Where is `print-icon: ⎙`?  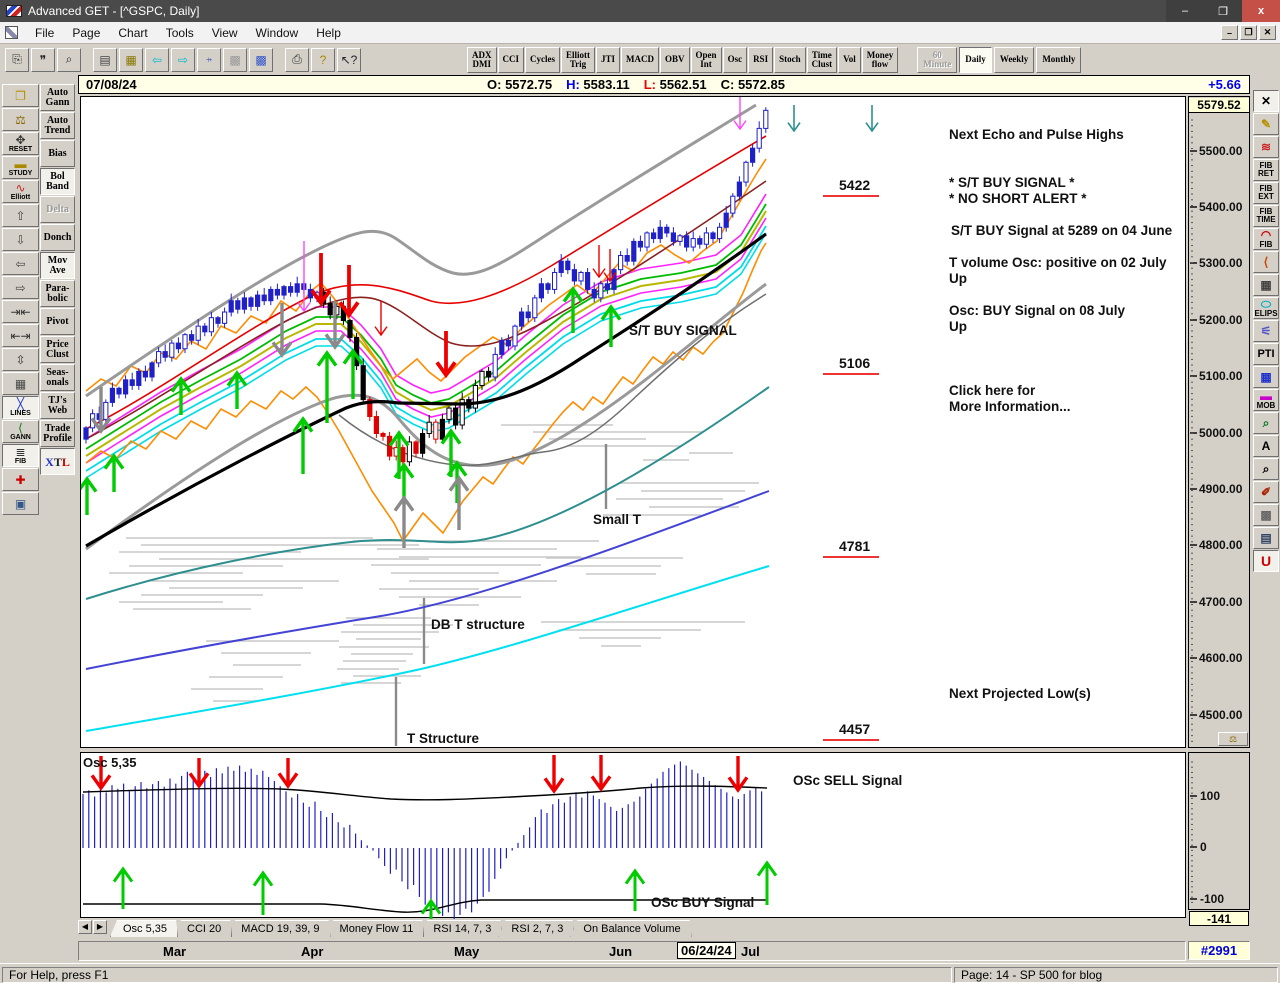
print-icon: ⎙ is located at coordinates (297, 59).